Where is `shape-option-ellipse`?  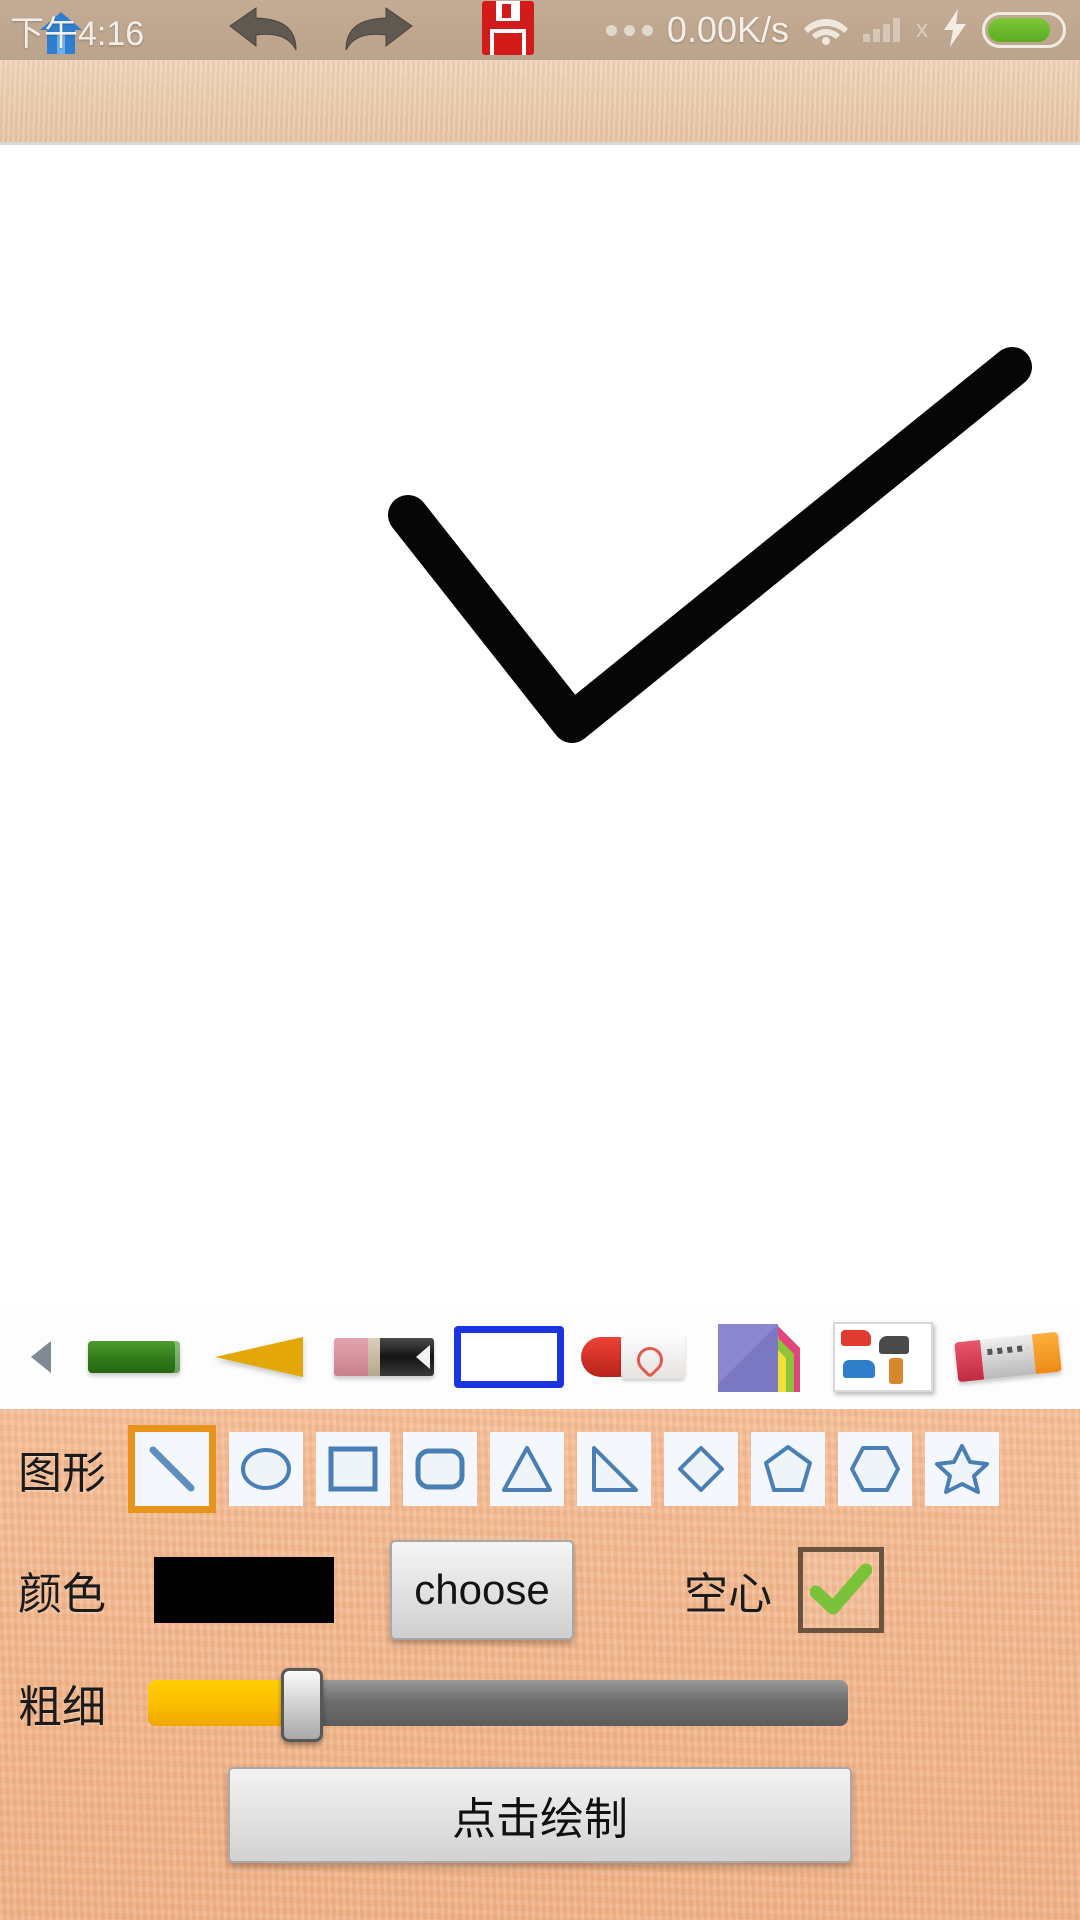
shape-option-ellipse is located at coordinates (266, 1469).